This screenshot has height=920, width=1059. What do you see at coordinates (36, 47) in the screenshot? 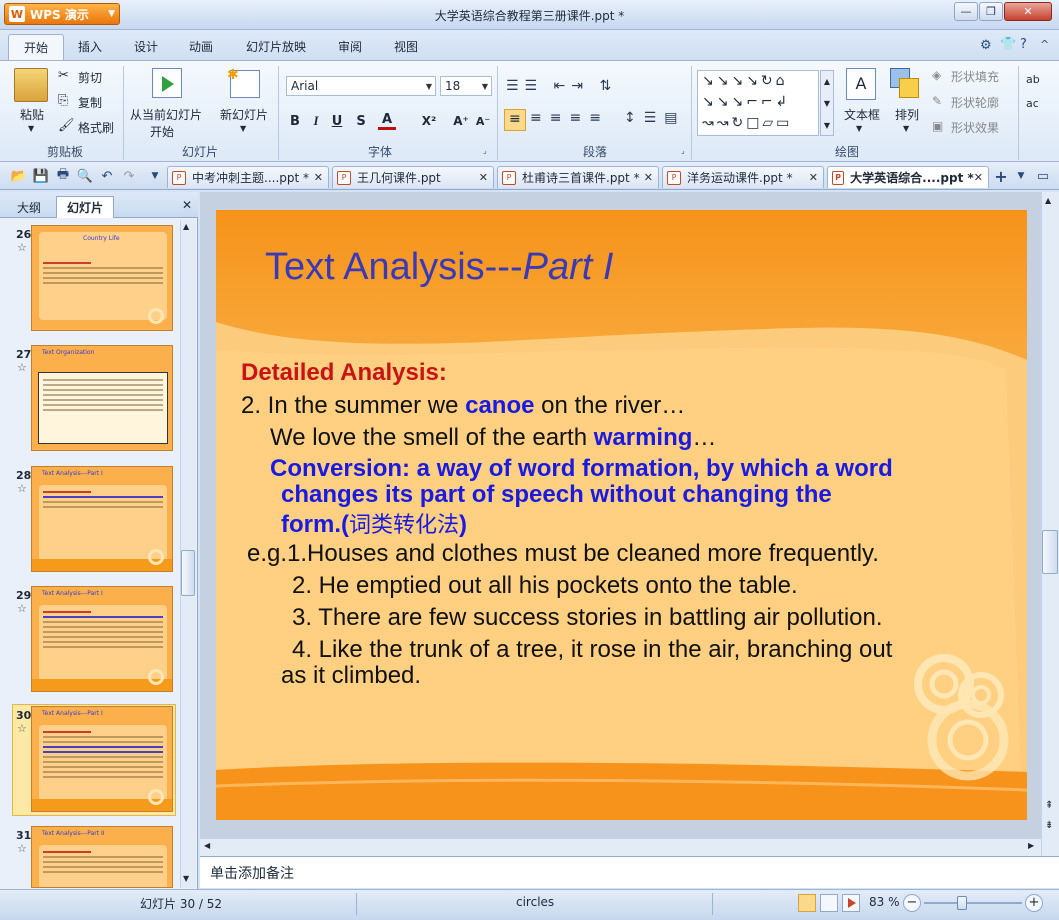
I see `tab-home: 开始` at bounding box center [36, 47].